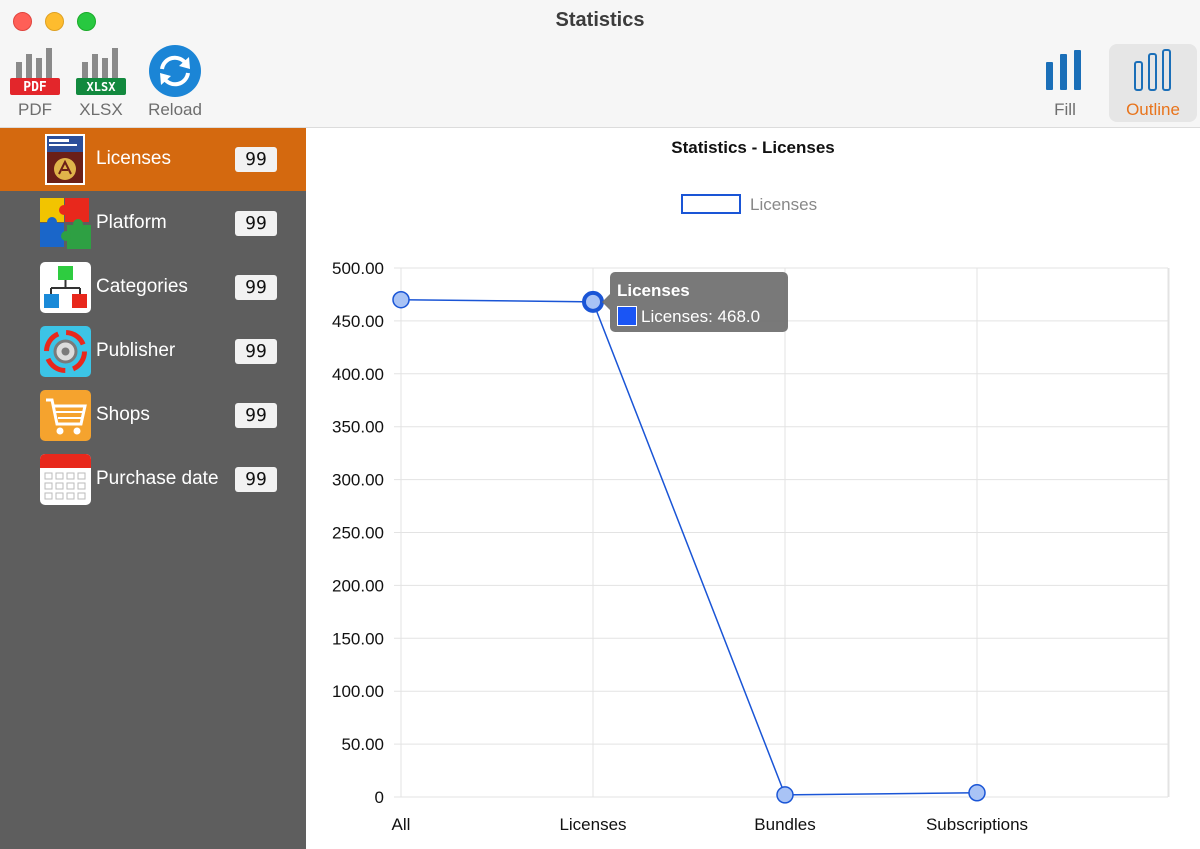  I want to click on filled-bars-icon, so click(1065, 71).